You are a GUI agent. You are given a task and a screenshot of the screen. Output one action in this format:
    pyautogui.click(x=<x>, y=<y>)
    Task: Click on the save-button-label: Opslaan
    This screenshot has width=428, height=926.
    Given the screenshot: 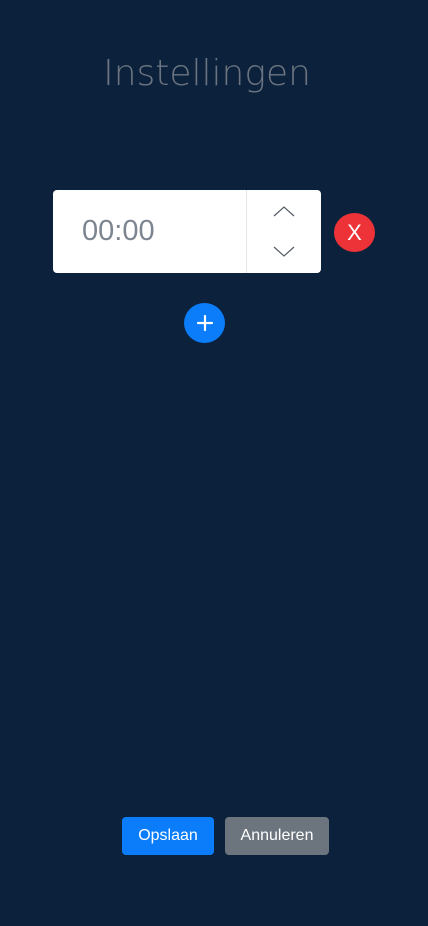 What is the action you would take?
    pyautogui.click(x=168, y=835)
    